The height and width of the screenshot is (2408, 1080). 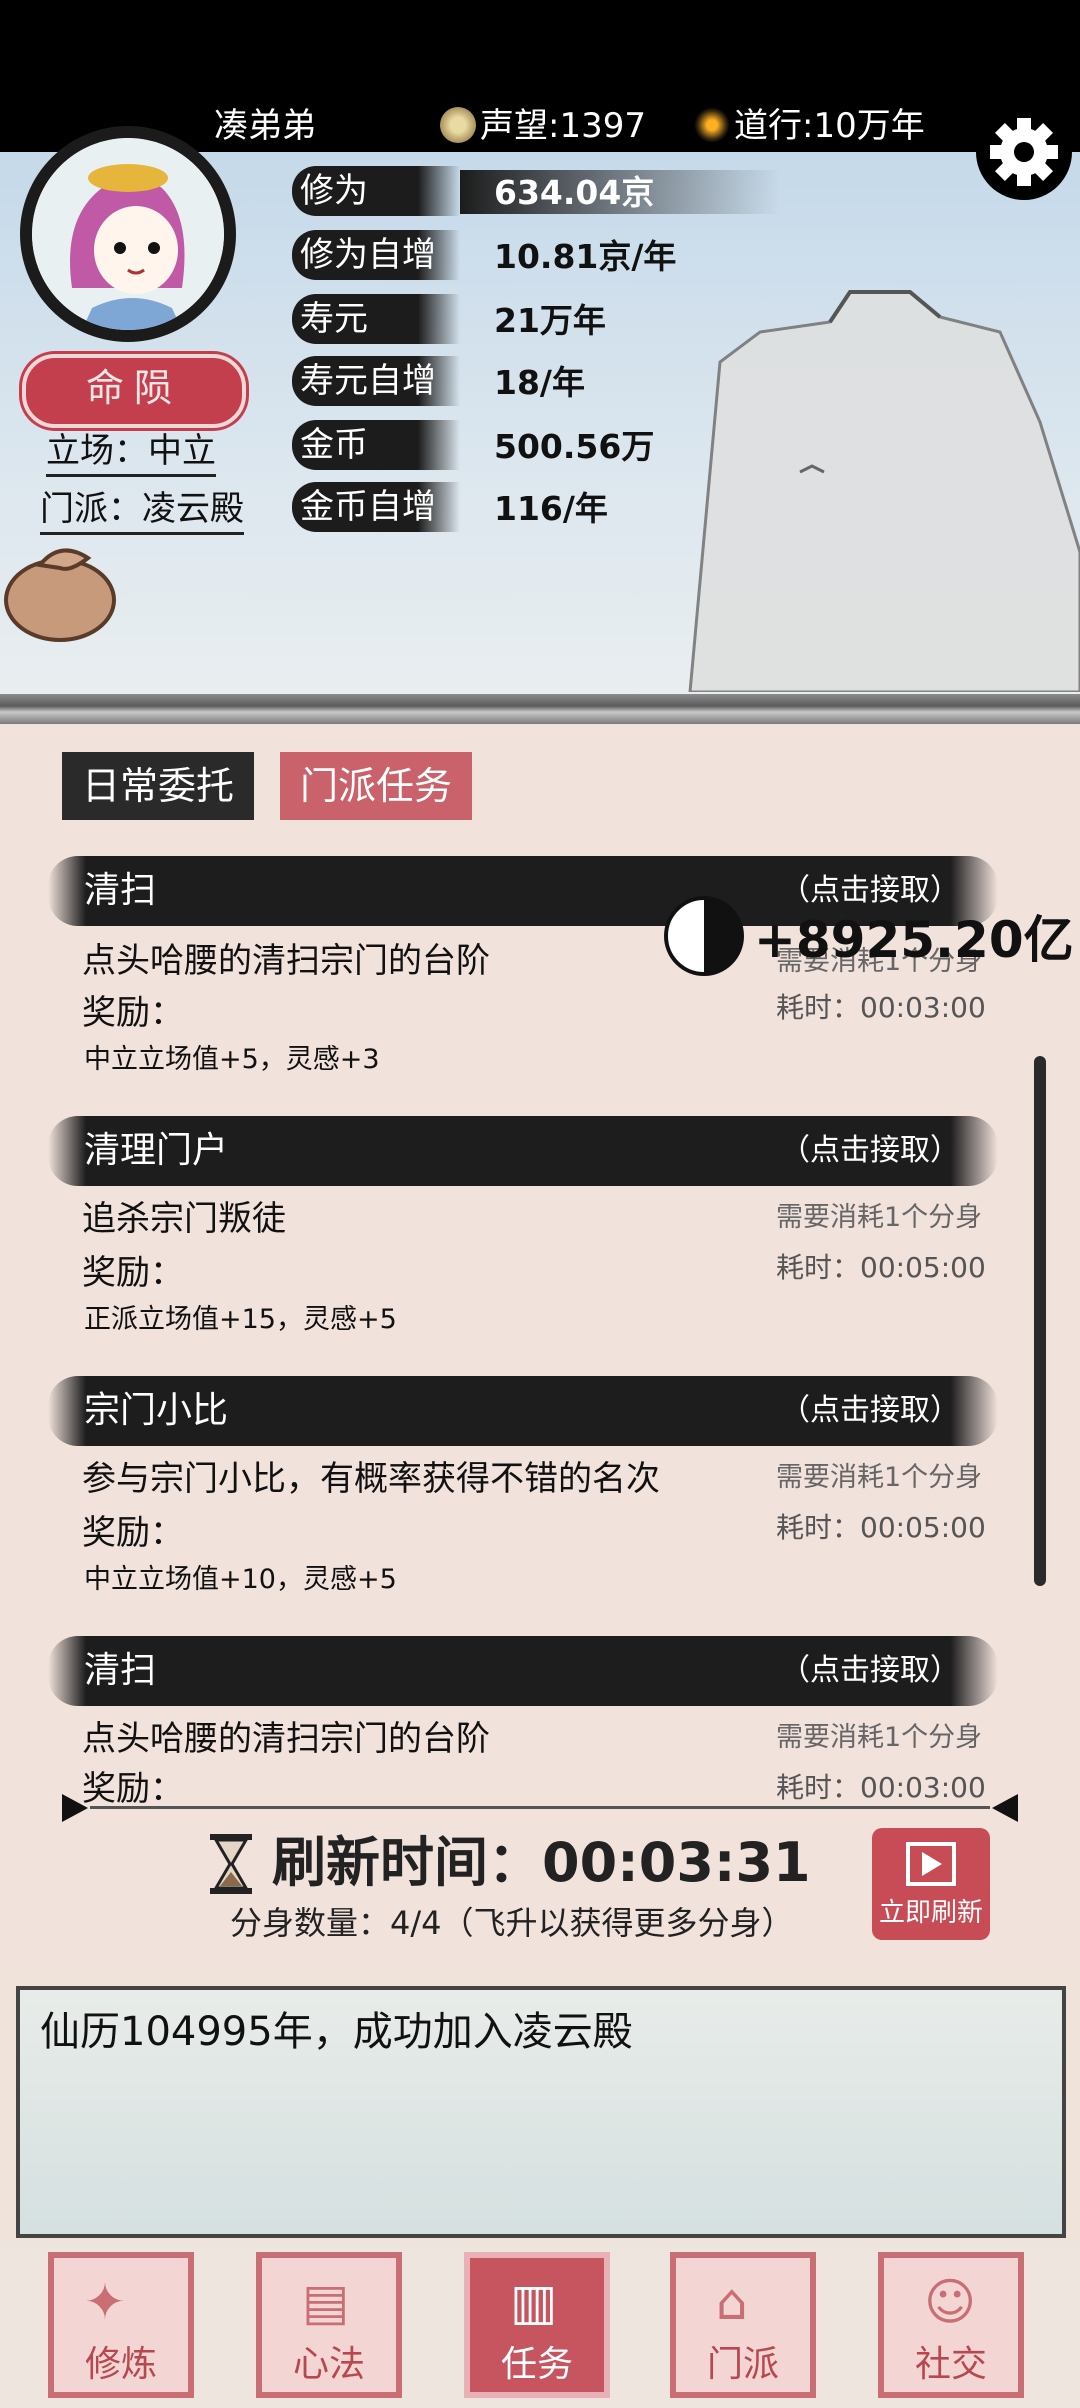 What do you see at coordinates (328, 2364) in the screenshot?
I see `nav-label: 心法` at bounding box center [328, 2364].